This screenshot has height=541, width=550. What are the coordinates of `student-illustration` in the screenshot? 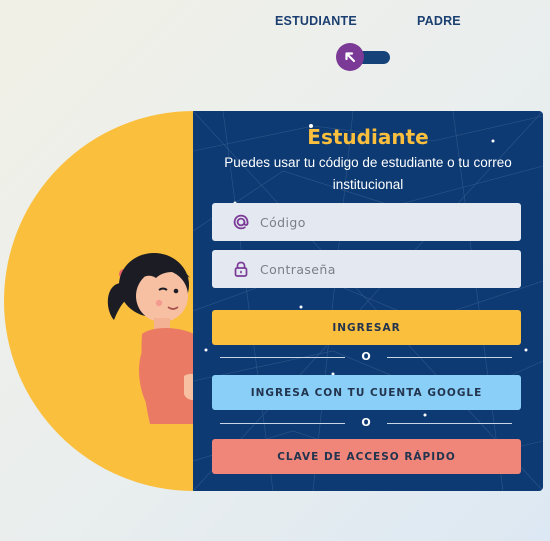 It's located at (153, 338).